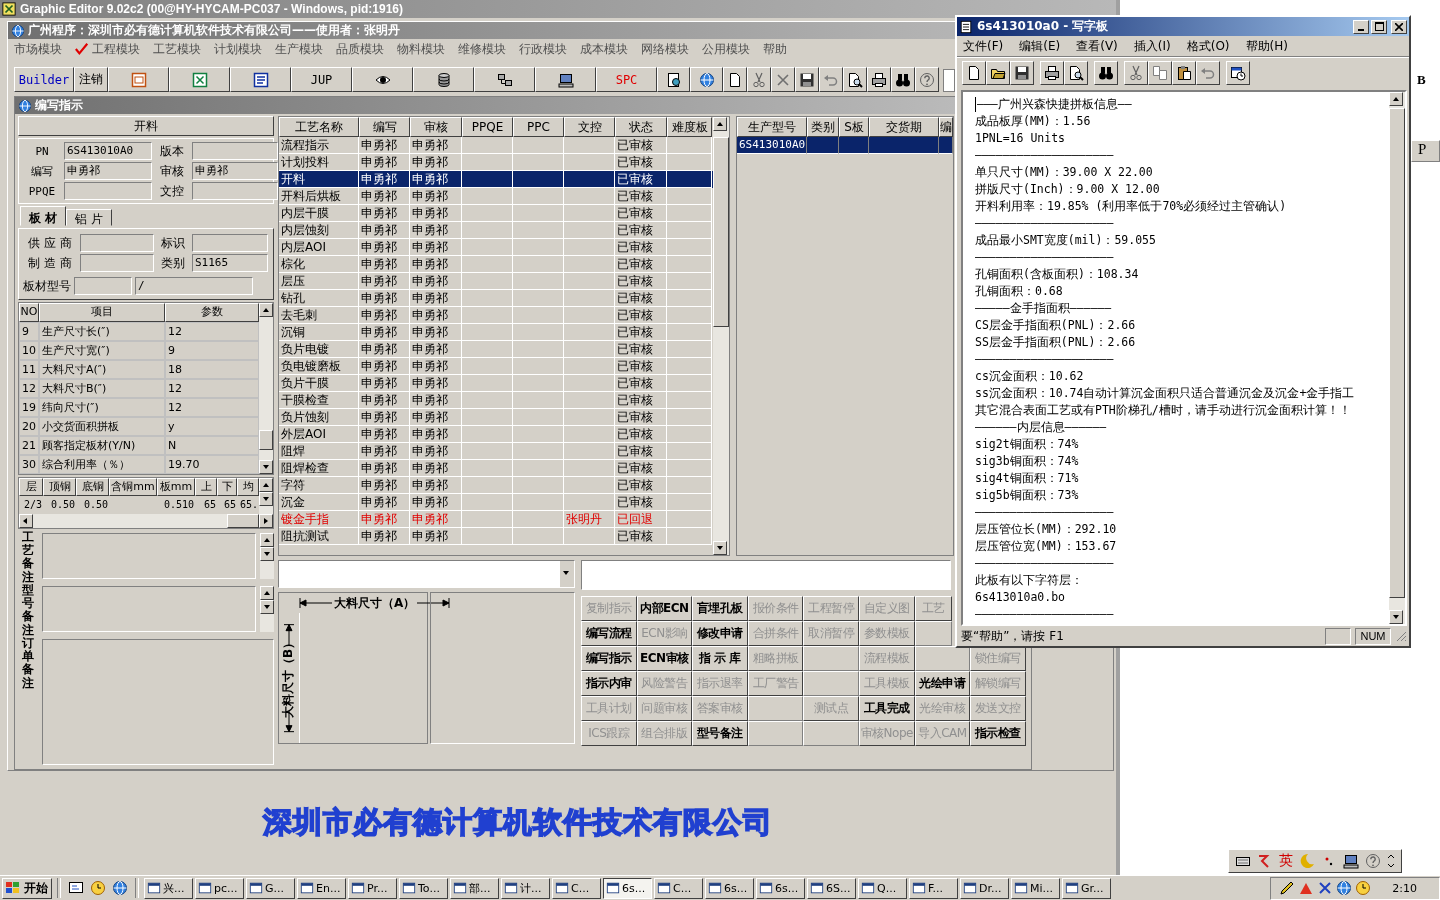 The image size is (1440, 900). I want to click on action-button: 工具完成, so click(886, 708).